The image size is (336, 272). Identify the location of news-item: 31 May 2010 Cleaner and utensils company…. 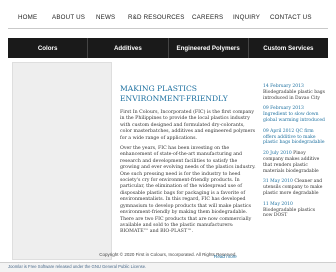
(294, 187).